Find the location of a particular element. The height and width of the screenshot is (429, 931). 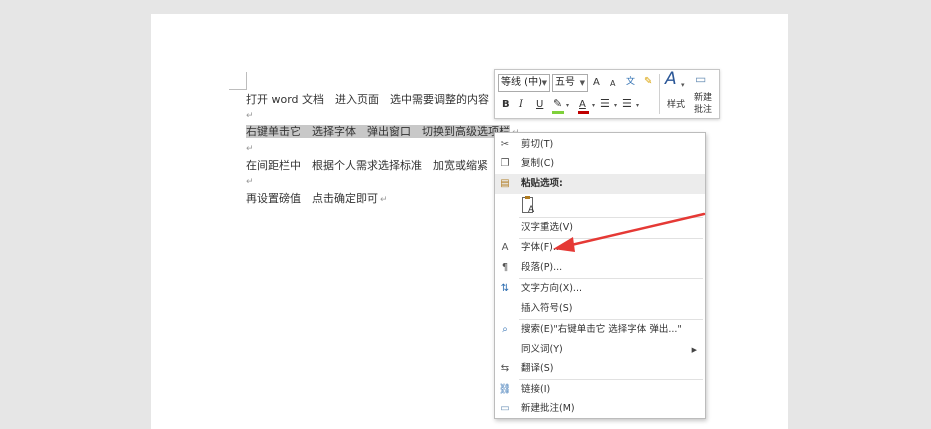

annotation-arrow is located at coordinates (629, 232).